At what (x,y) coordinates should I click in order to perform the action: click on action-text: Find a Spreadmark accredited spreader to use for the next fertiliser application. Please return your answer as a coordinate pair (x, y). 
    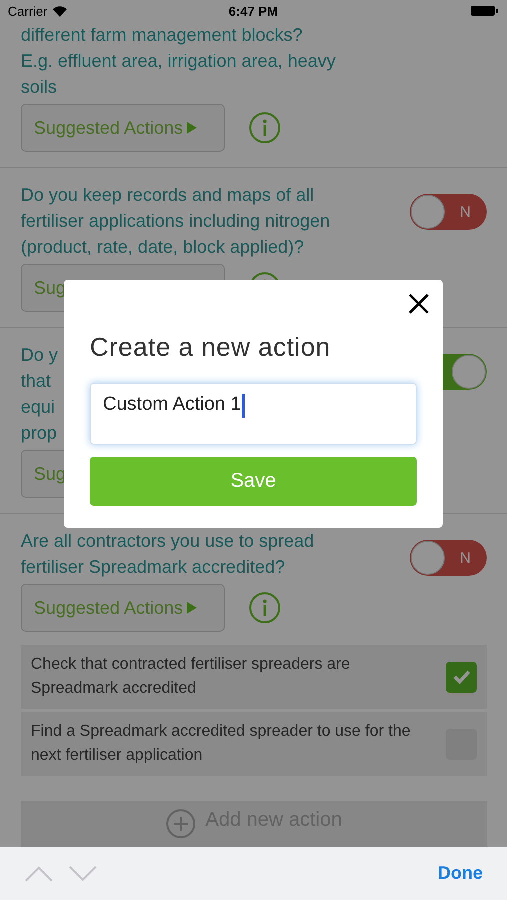
    Looking at the image, I should click on (221, 744).